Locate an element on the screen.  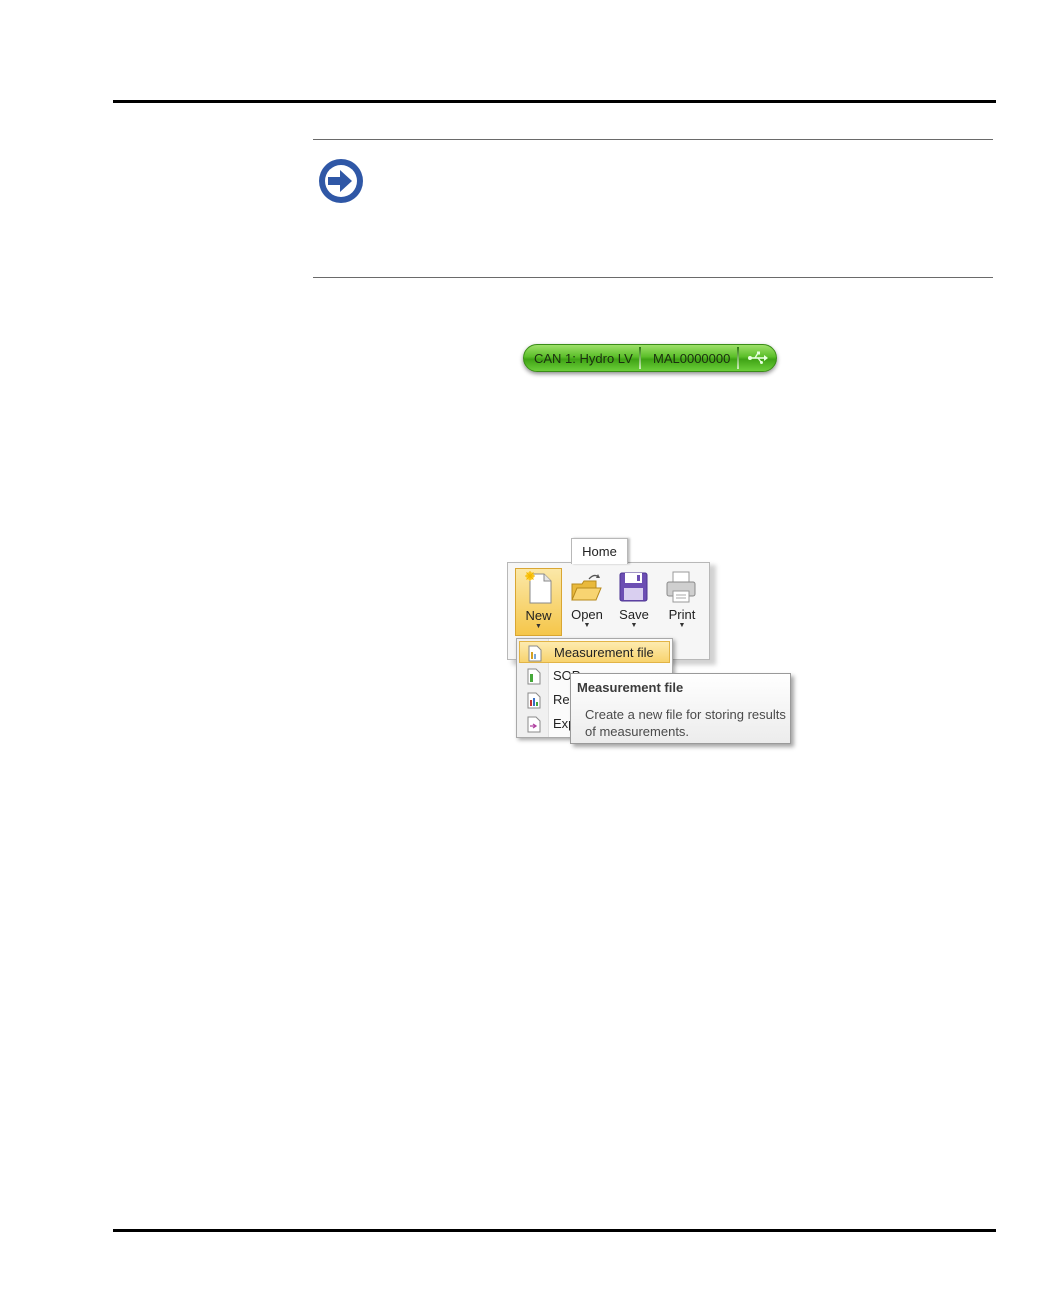
interface-label: CAN 1: Hydro LV is located at coordinates (583, 358).